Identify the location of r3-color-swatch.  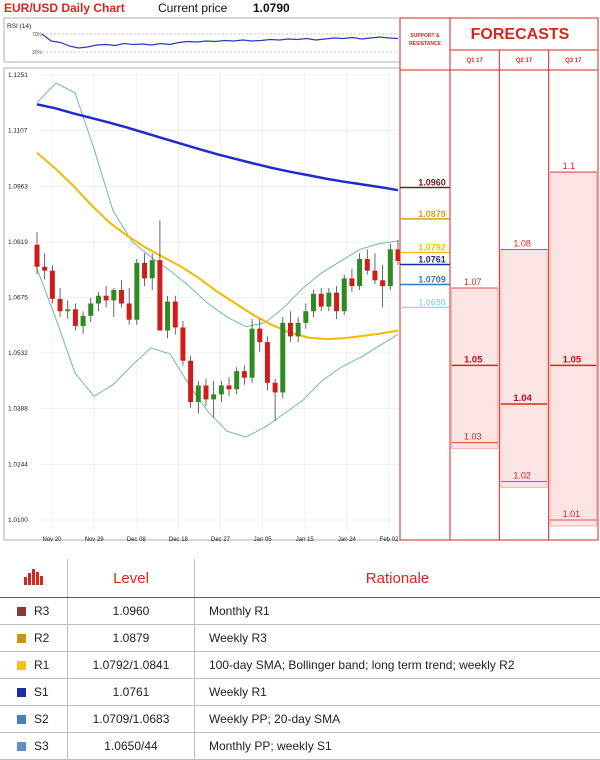
(21, 611).